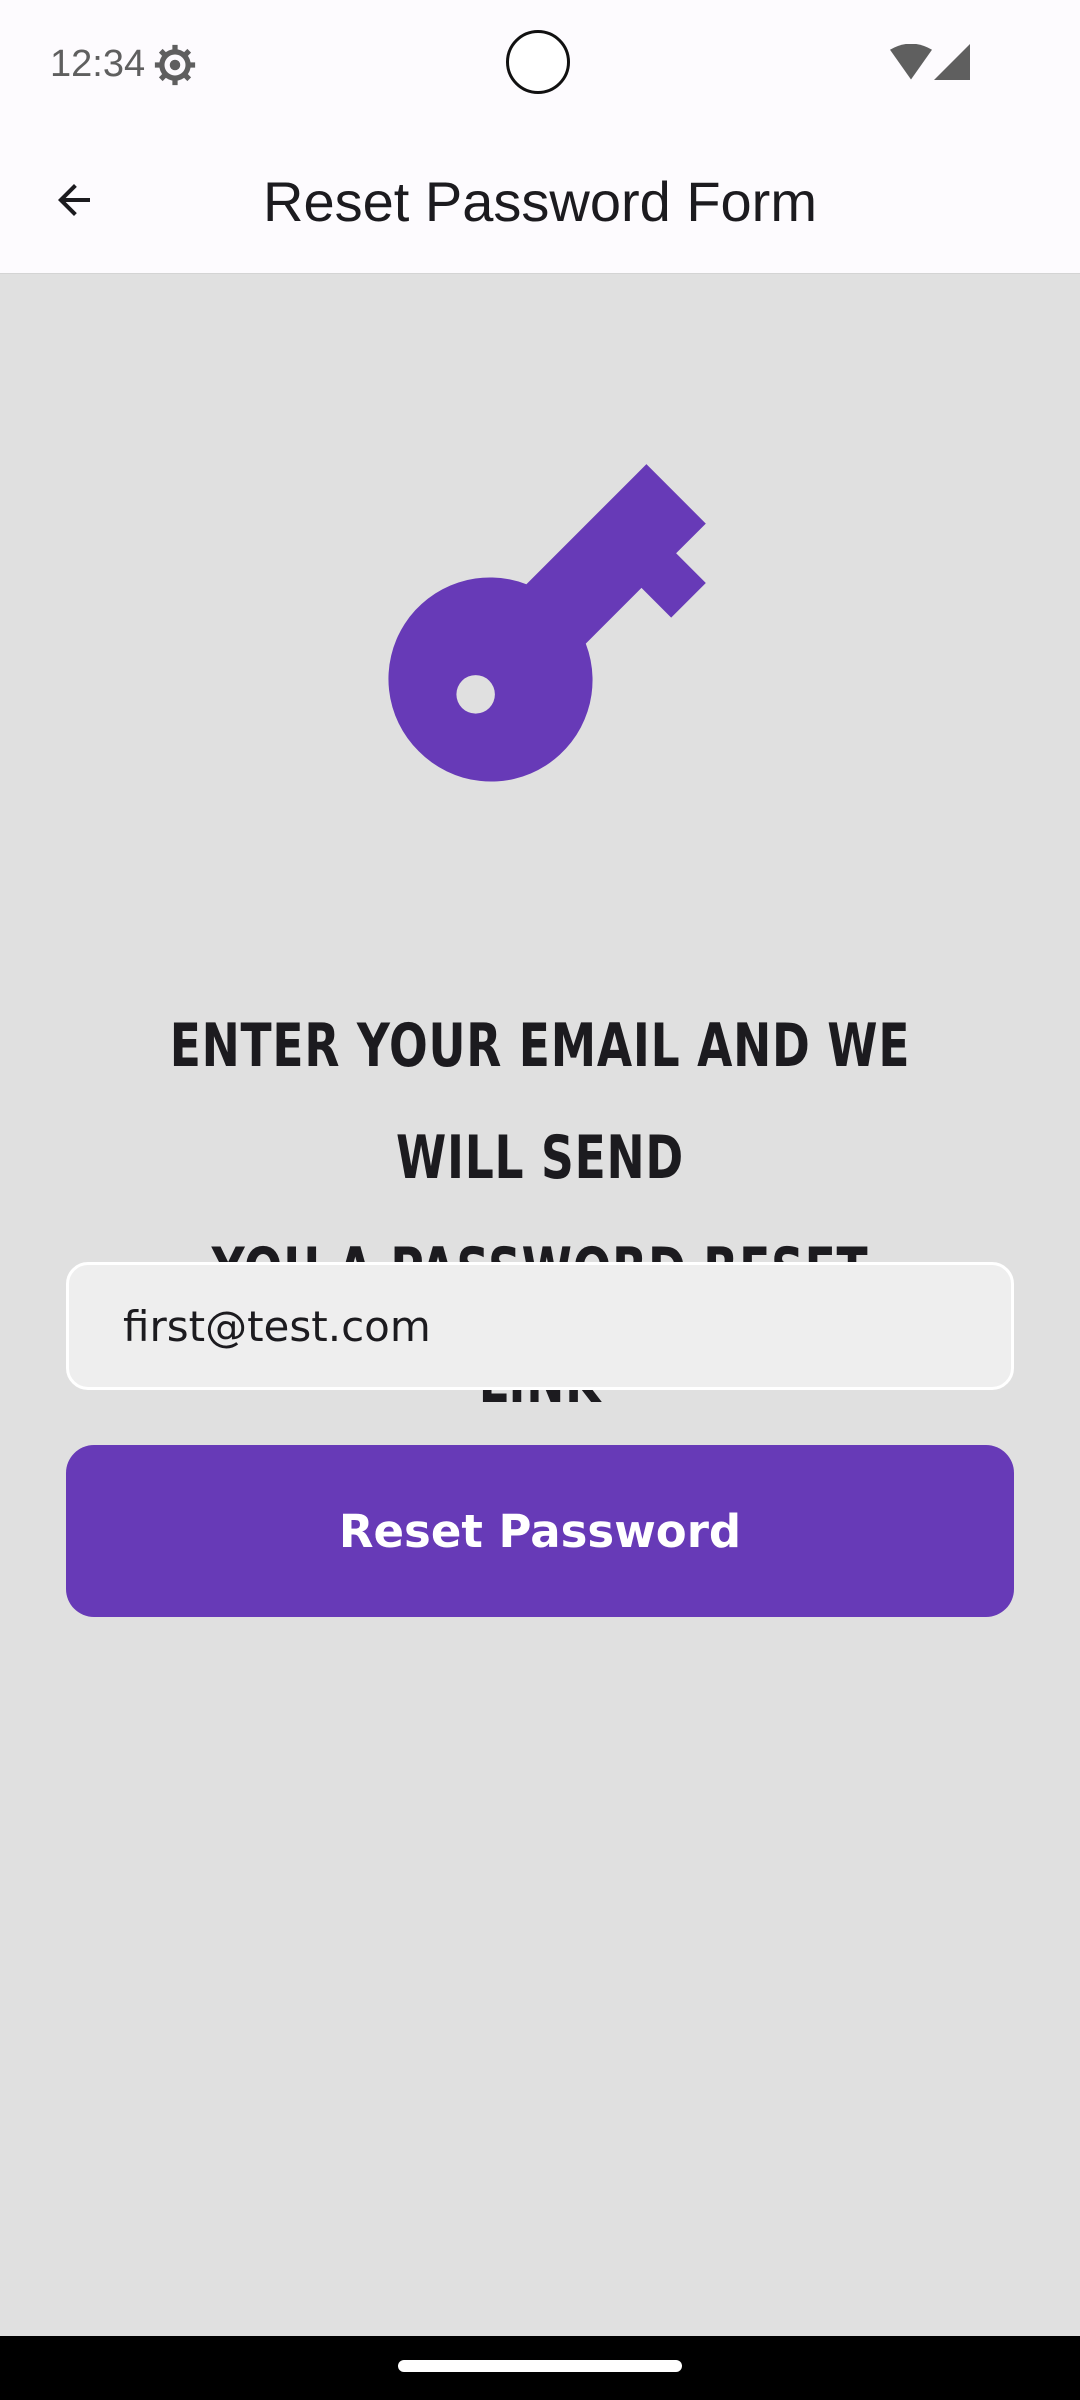 Image resolution: width=1080 pixels, height=2400 pixels. I want to click on headline-line-1: ENTER YOUR EMAIL AND WE WILL SEND, so click(540, 1102).